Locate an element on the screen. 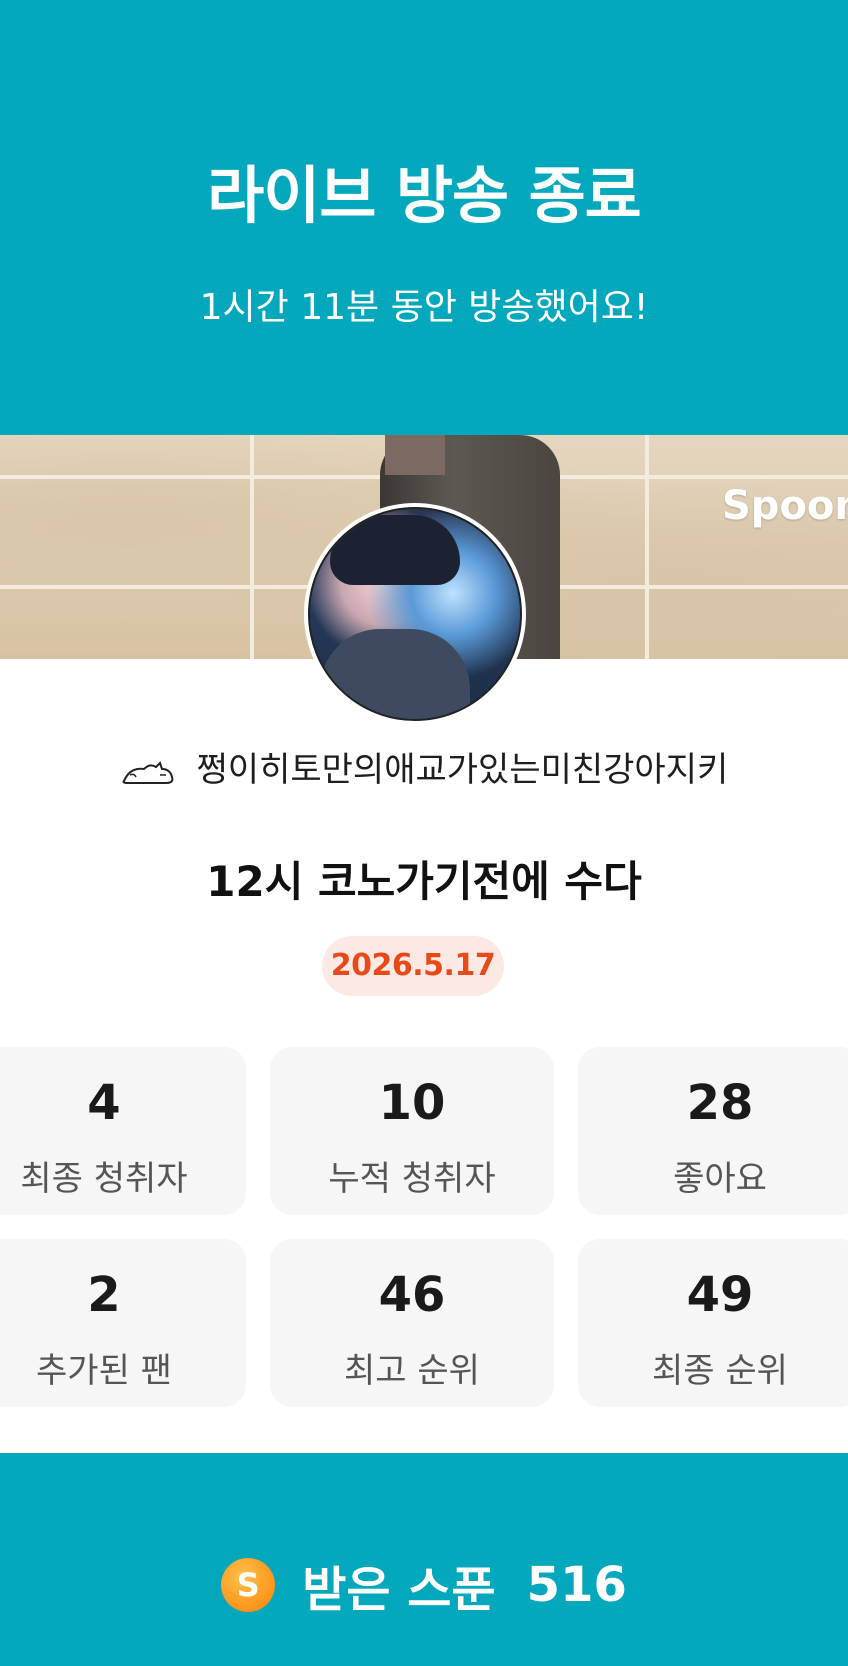  avatar is located at coordinates (415, 614).